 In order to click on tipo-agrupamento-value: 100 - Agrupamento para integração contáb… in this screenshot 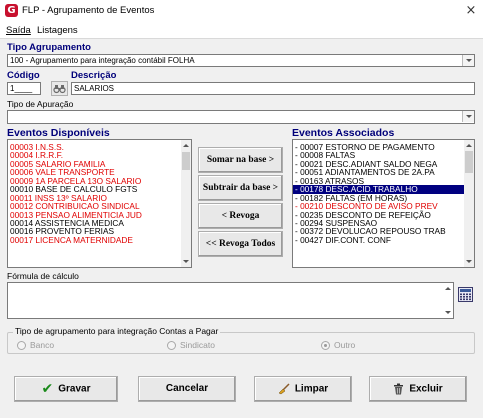, I will do `click(102, 60)`.